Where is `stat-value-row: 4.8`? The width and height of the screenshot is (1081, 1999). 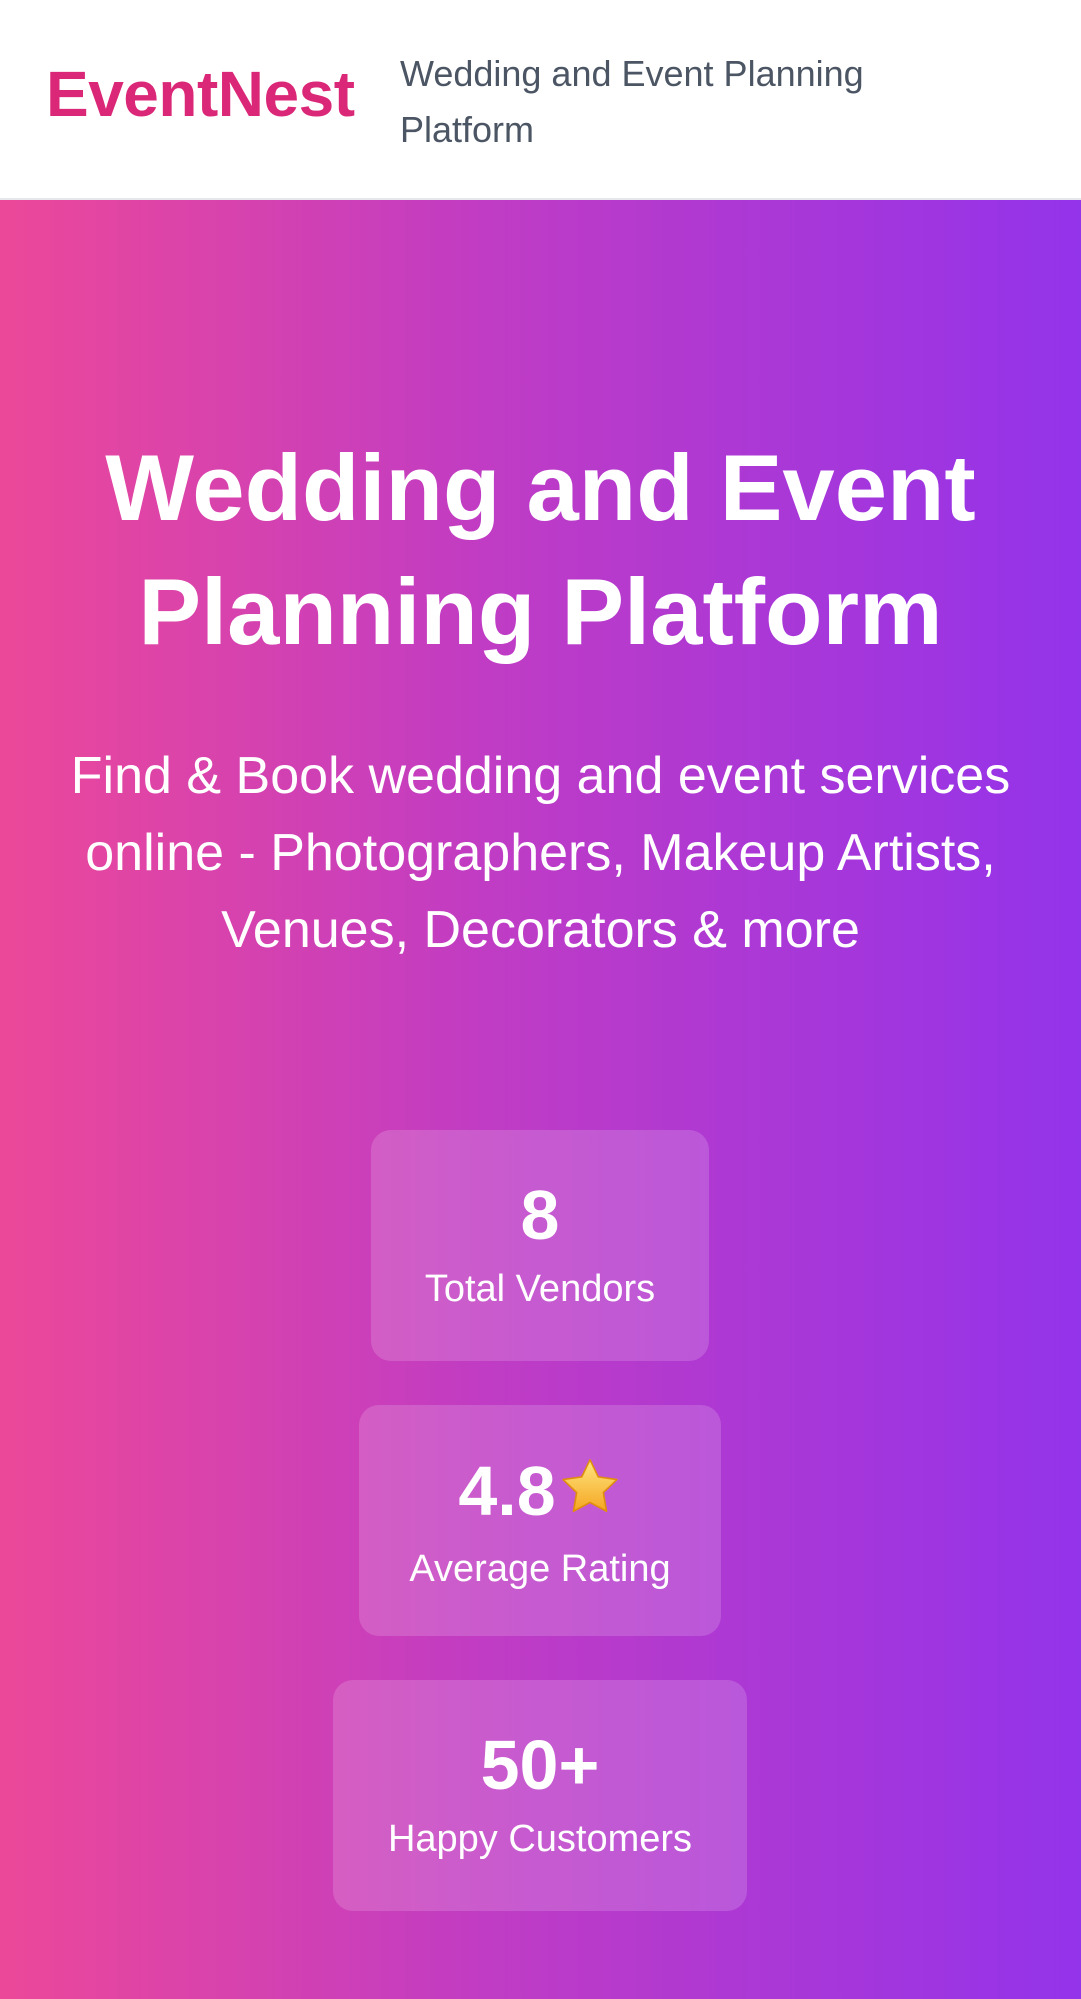
stat-value-row: 4.8 is located at coordinates (540, 1492).